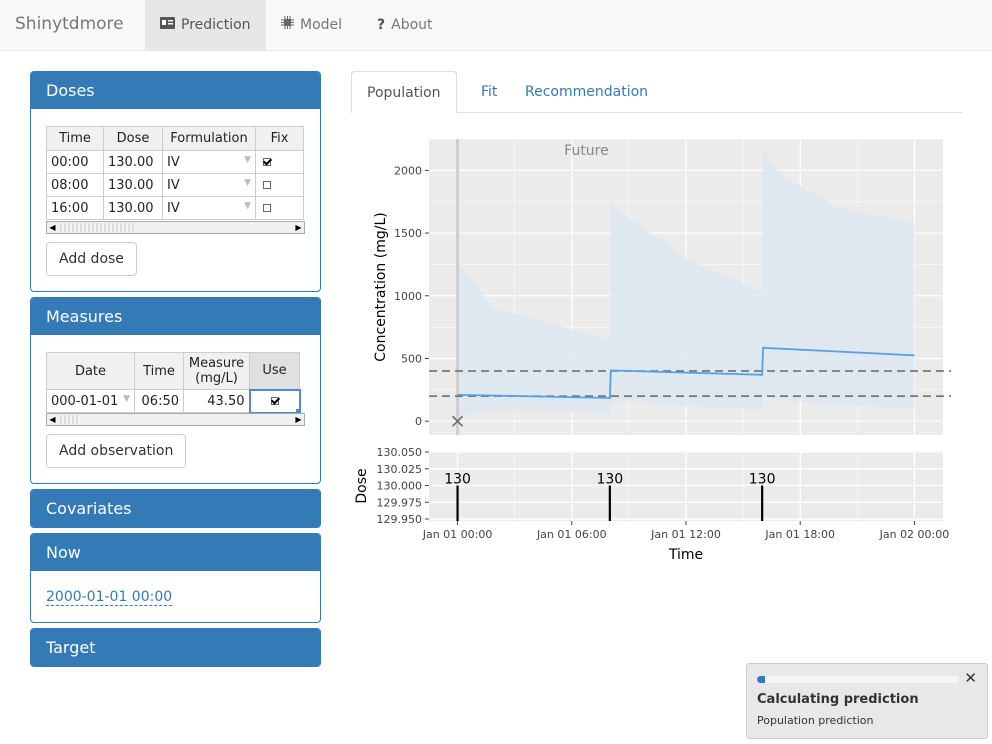  I want to click on dose-time-cell: 16:00, so click(75, 208).